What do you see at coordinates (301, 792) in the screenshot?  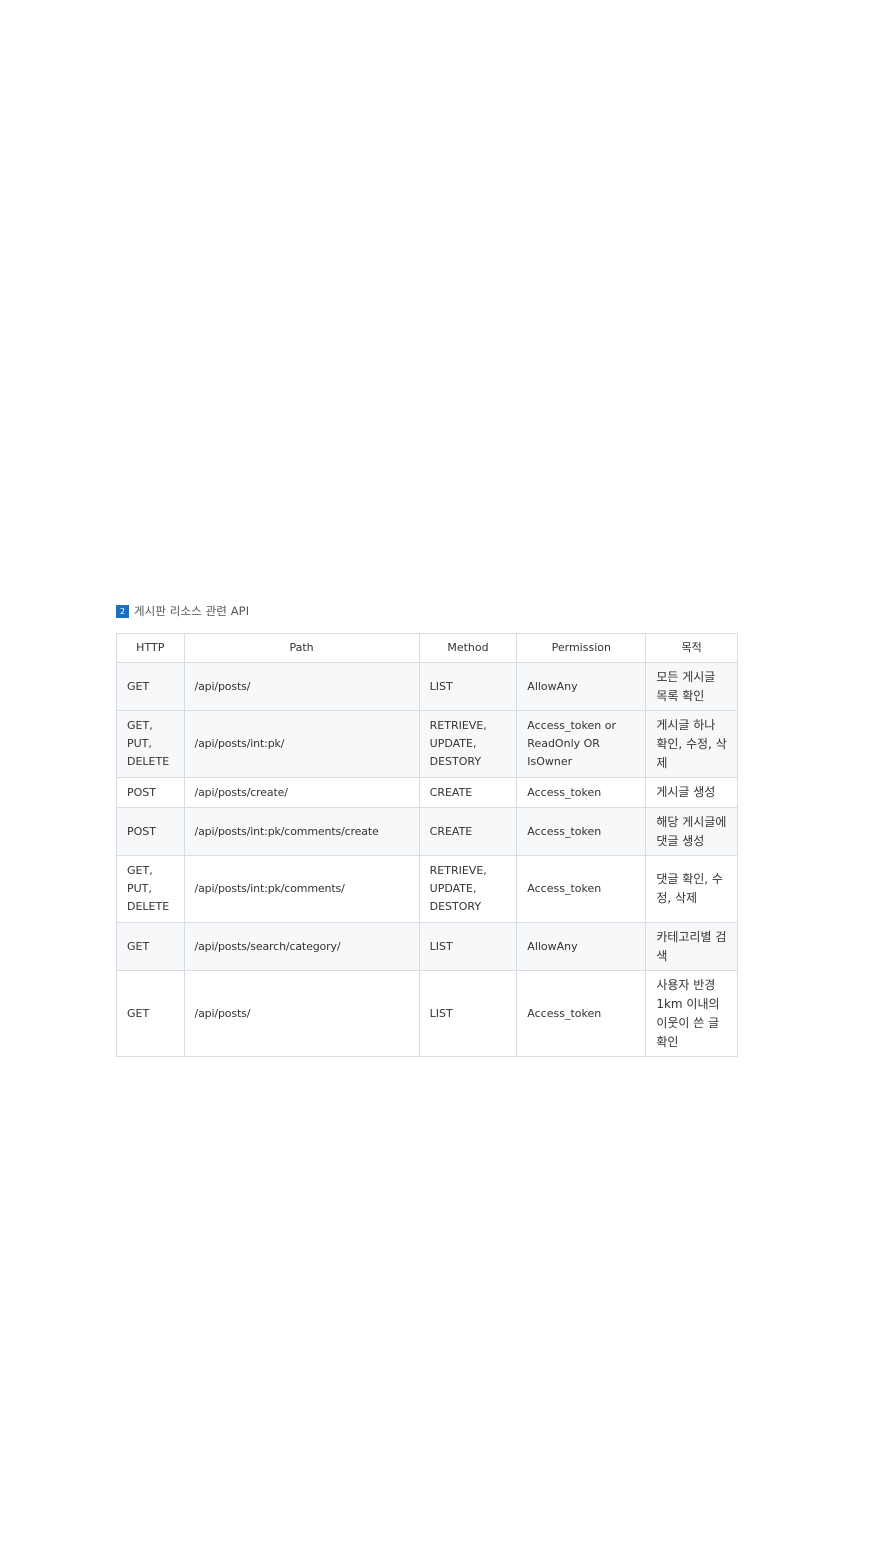 I see `cell-path: /api/posts/create/` at bounding box center [301, 792].